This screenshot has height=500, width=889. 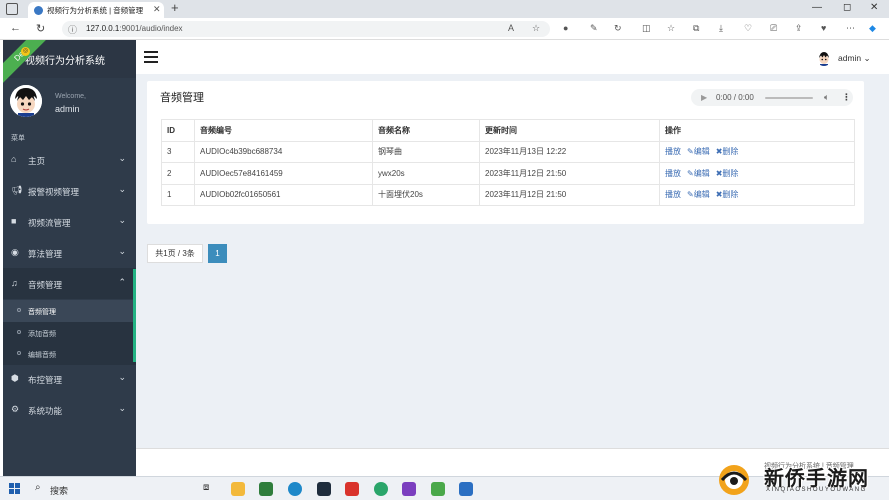 What do you see at coordinates (872, 28) in the screenshot?
I see `copilot-icon: ◆` at bounding box center [872, 28].